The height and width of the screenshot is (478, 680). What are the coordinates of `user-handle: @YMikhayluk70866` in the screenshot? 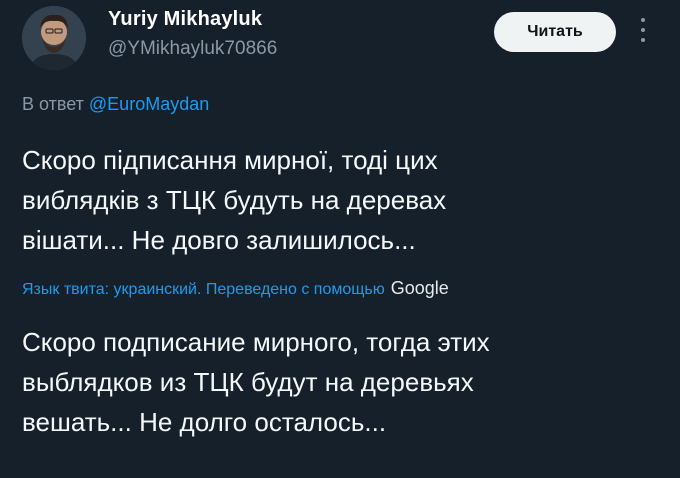 It's located at (192, 49).